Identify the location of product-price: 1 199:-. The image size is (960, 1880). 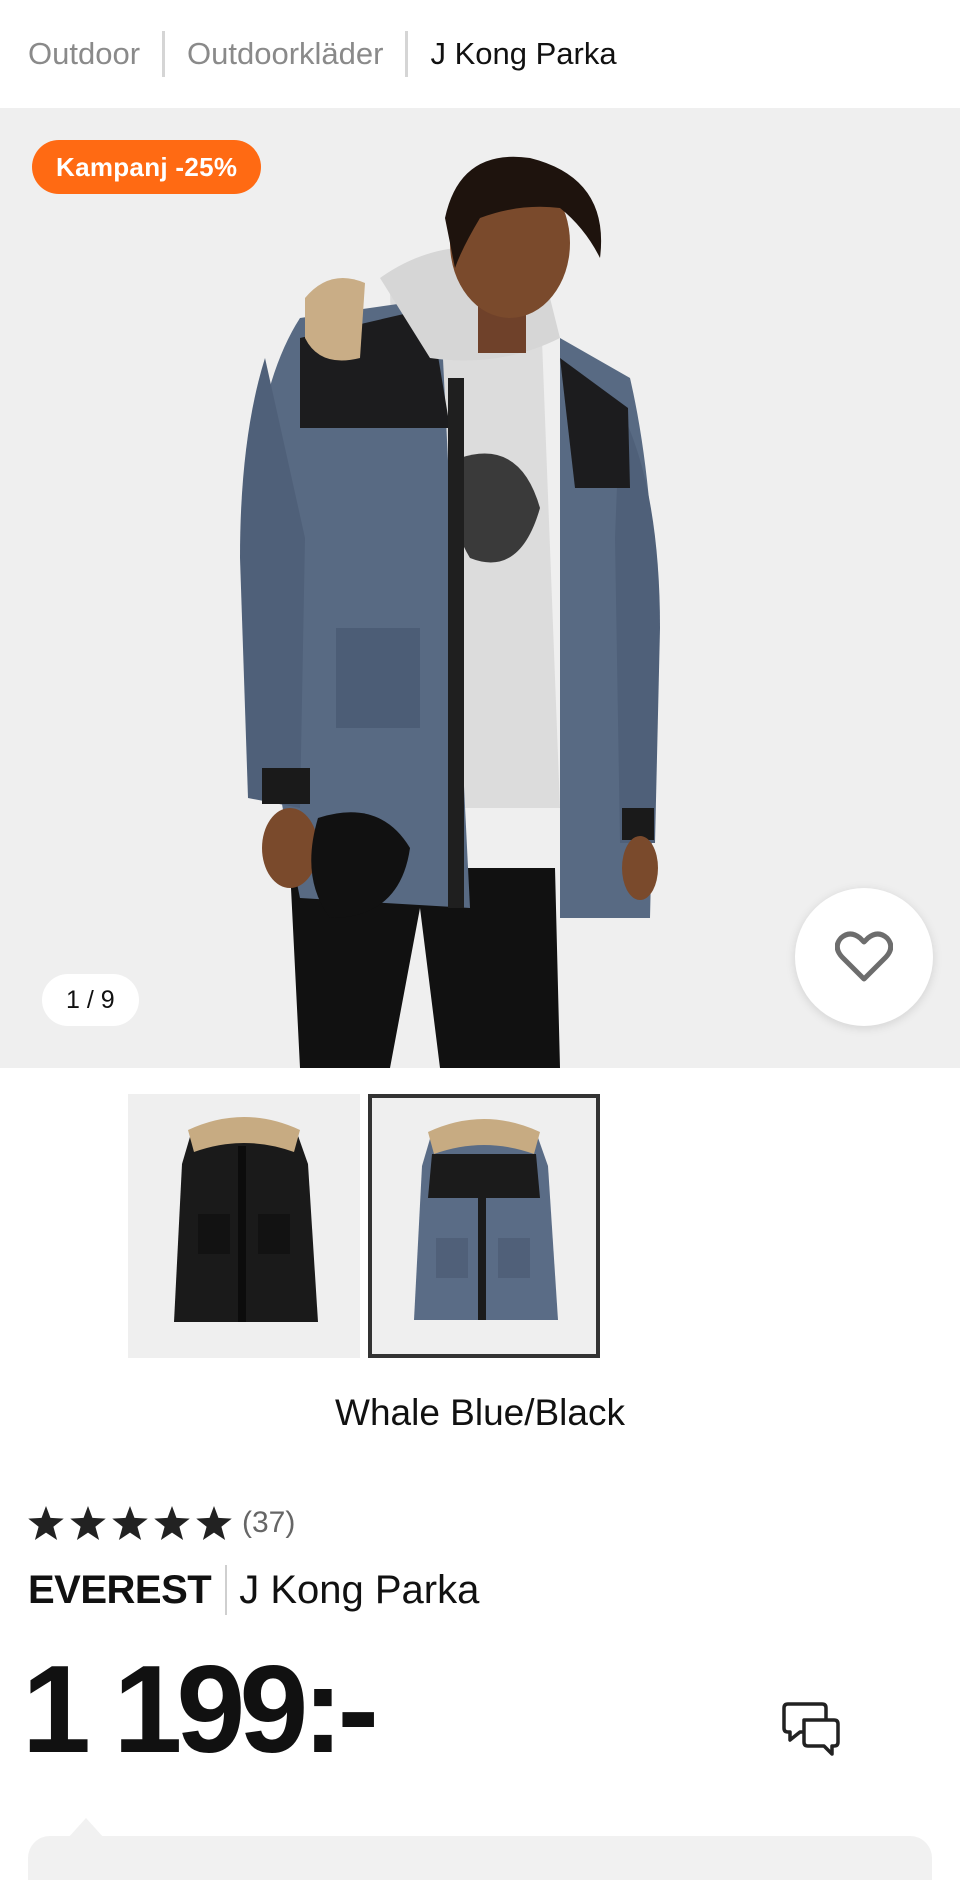
(200, 1710).